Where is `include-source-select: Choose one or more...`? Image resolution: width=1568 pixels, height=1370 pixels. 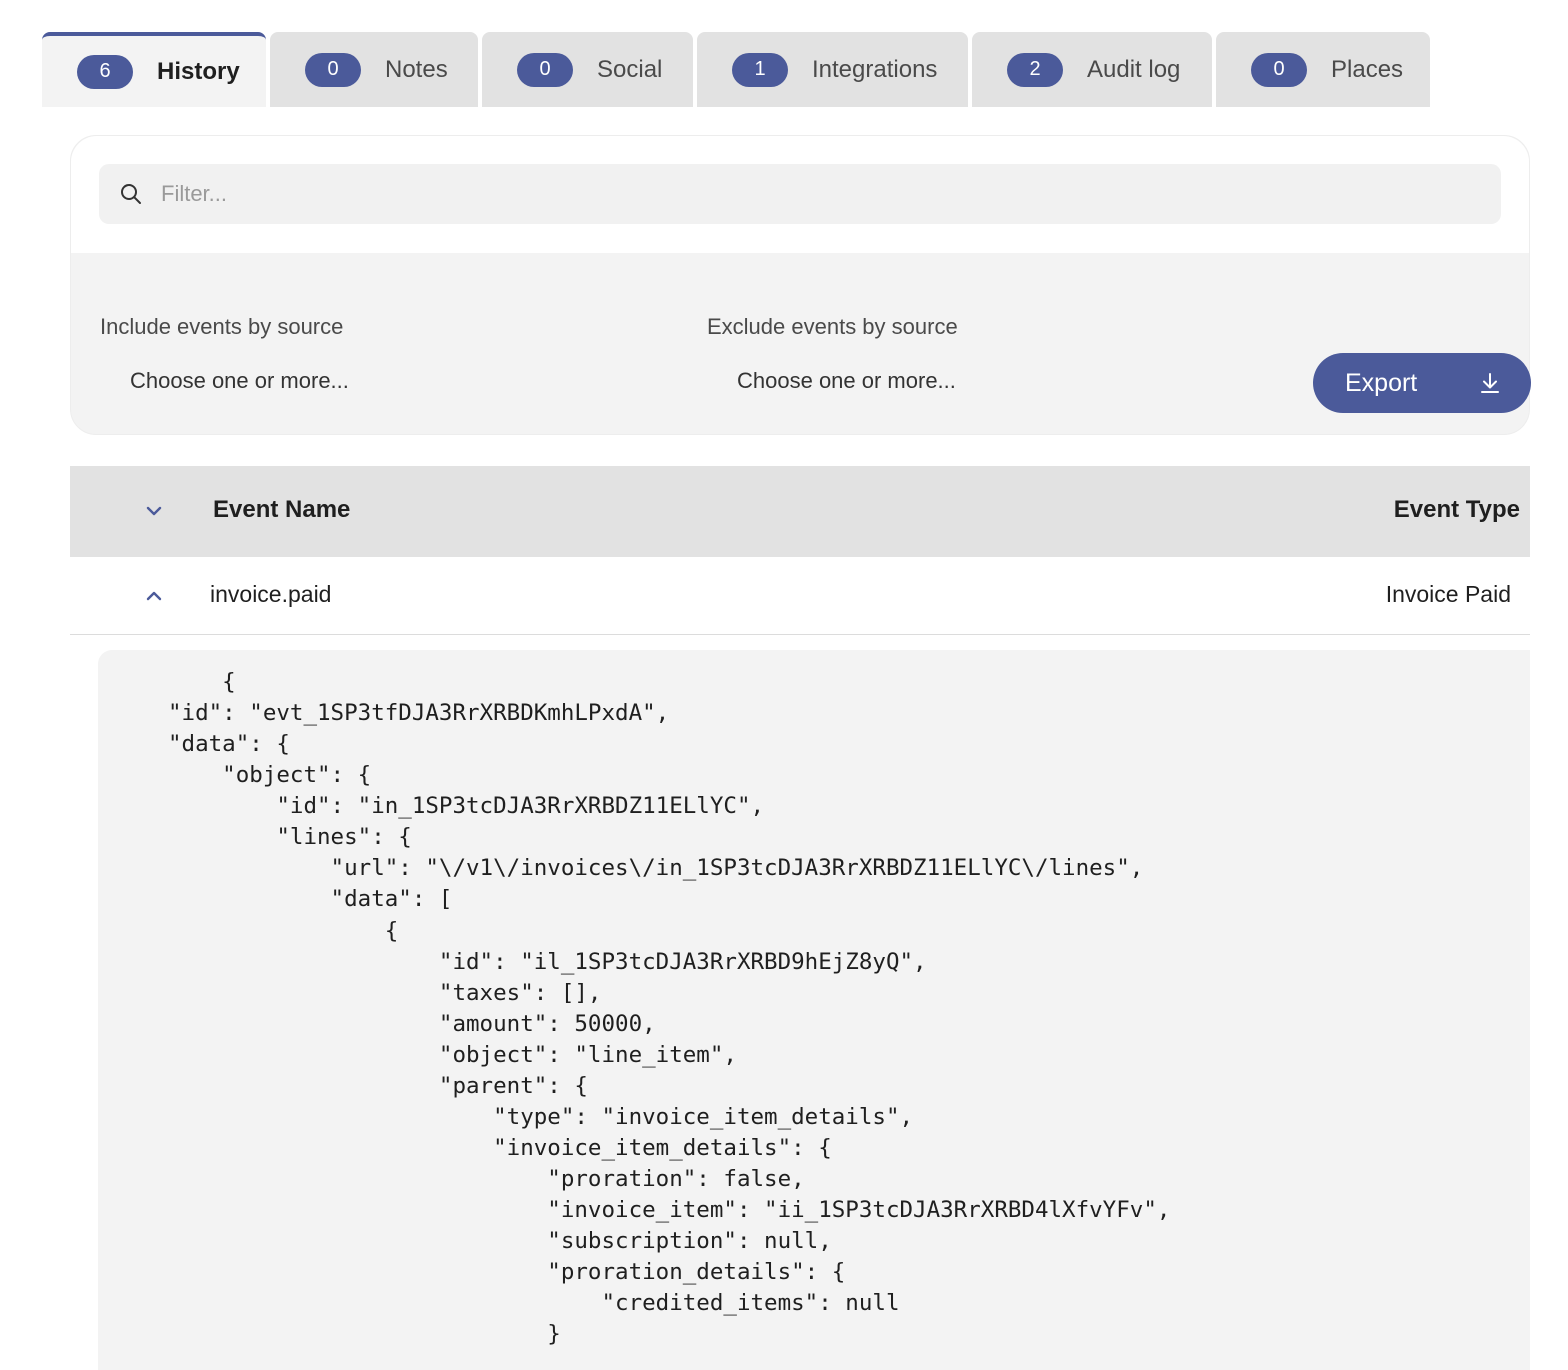 include-source-select: Choose one or more... is located at coordinates (239, 381).